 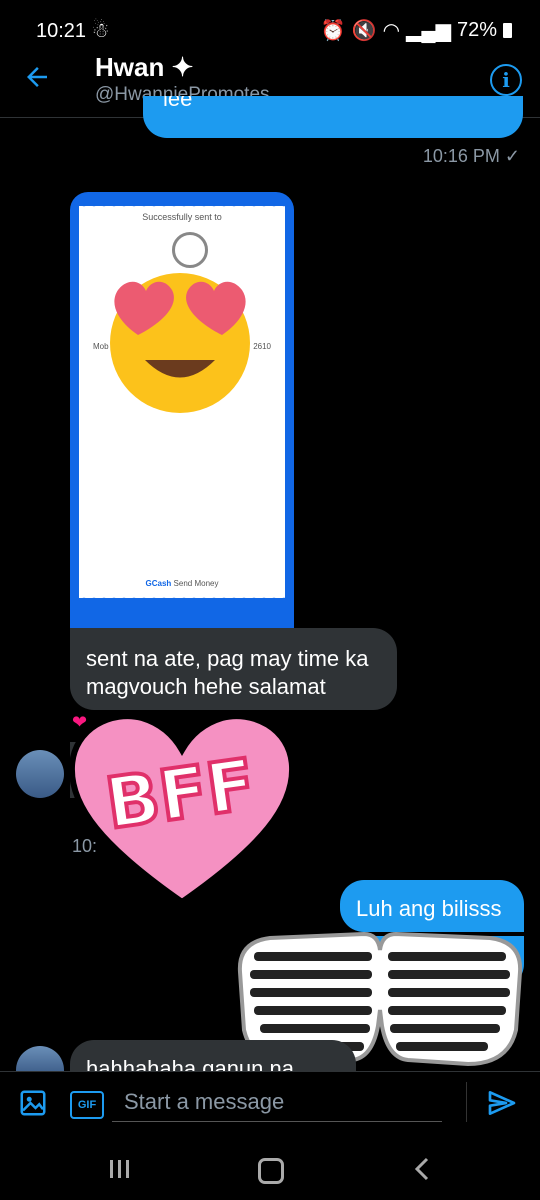 I want to click on conversation-name: Hwan ✦, so click(x=144, y=67).